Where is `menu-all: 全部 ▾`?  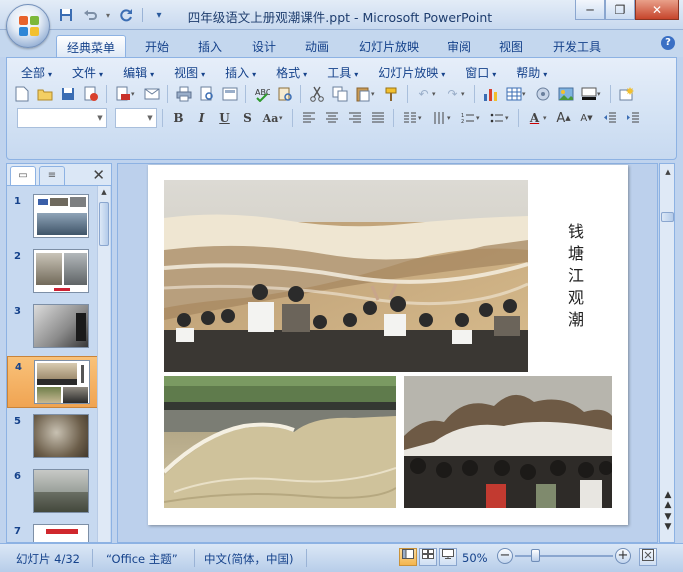 menu-all: 全部 ▾ is located at coordinates (36, 72).